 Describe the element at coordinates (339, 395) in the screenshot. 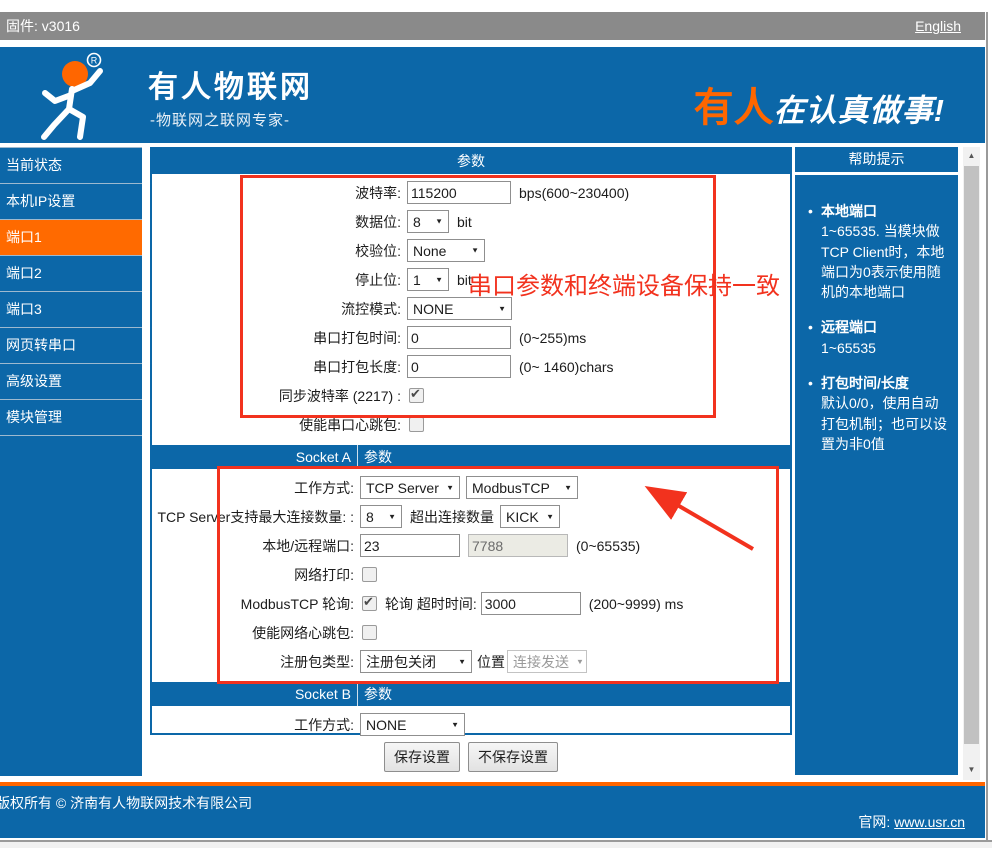

I see `sync-baud-label: 同步波特率 (2217) :` at that location.